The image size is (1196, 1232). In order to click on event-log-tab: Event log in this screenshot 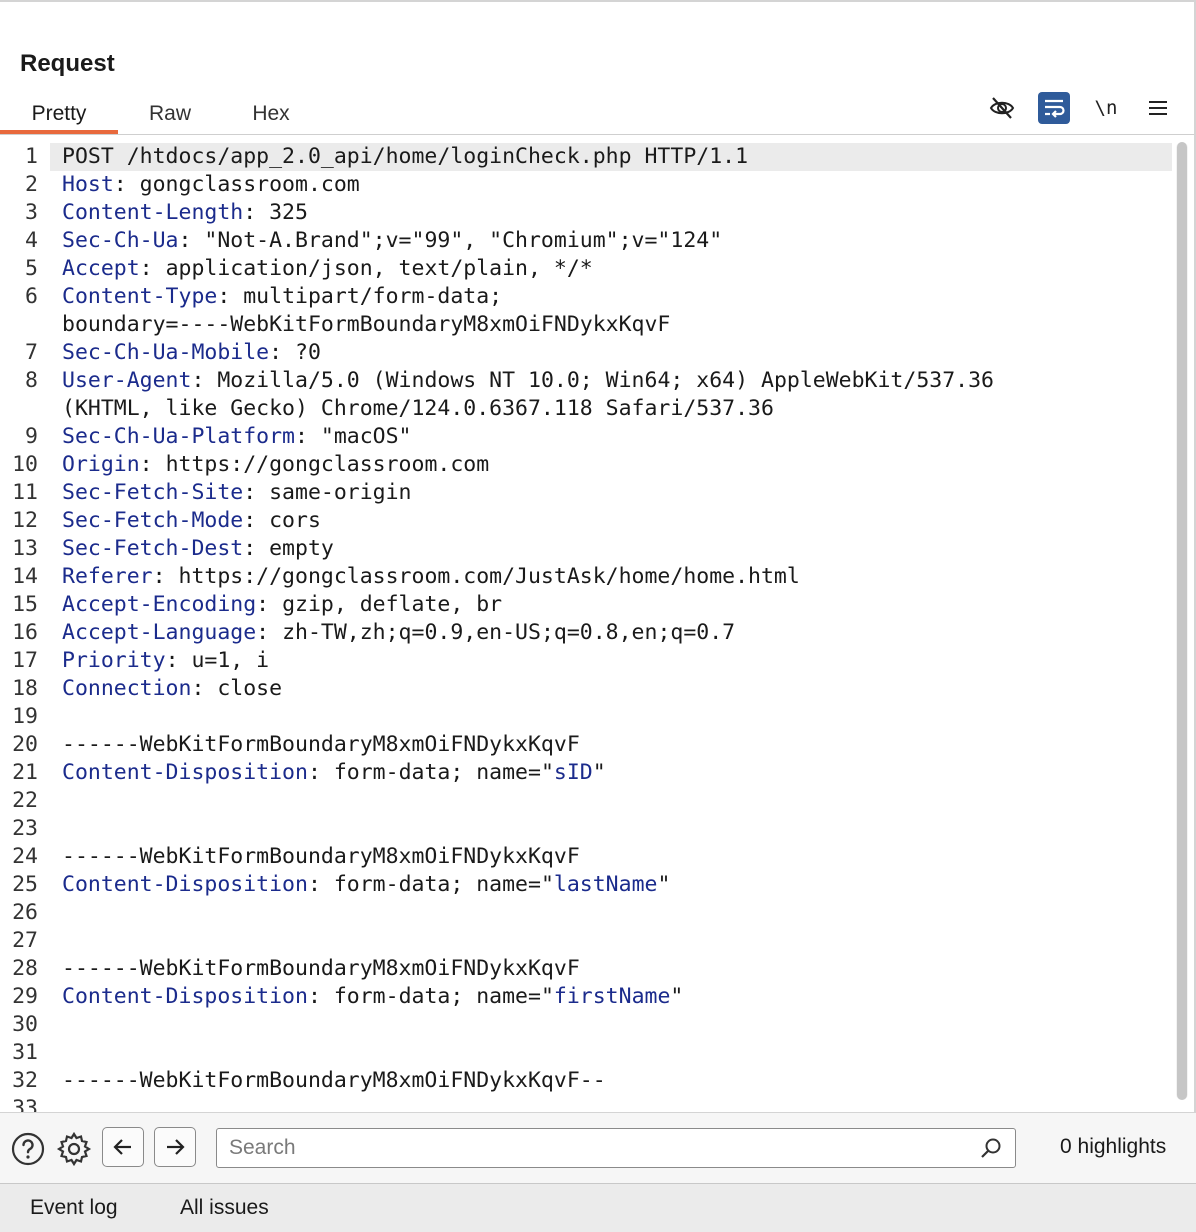, I will do `click(74, 1208)`.